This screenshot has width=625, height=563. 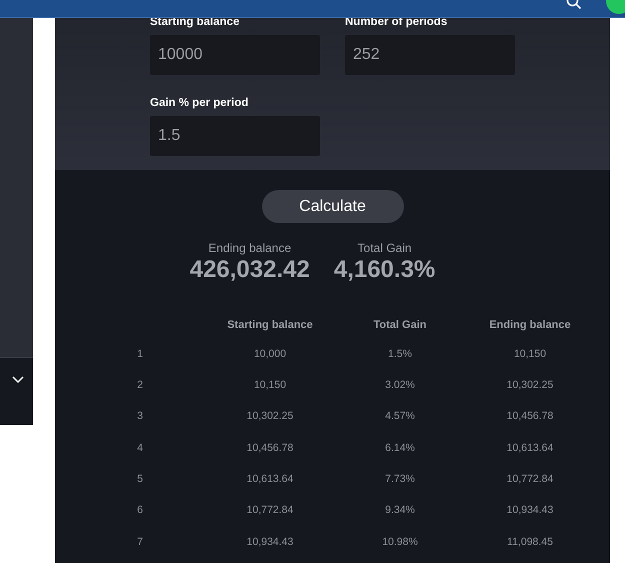 I want to click on table-cell: 2, so click(x=140, y=385).